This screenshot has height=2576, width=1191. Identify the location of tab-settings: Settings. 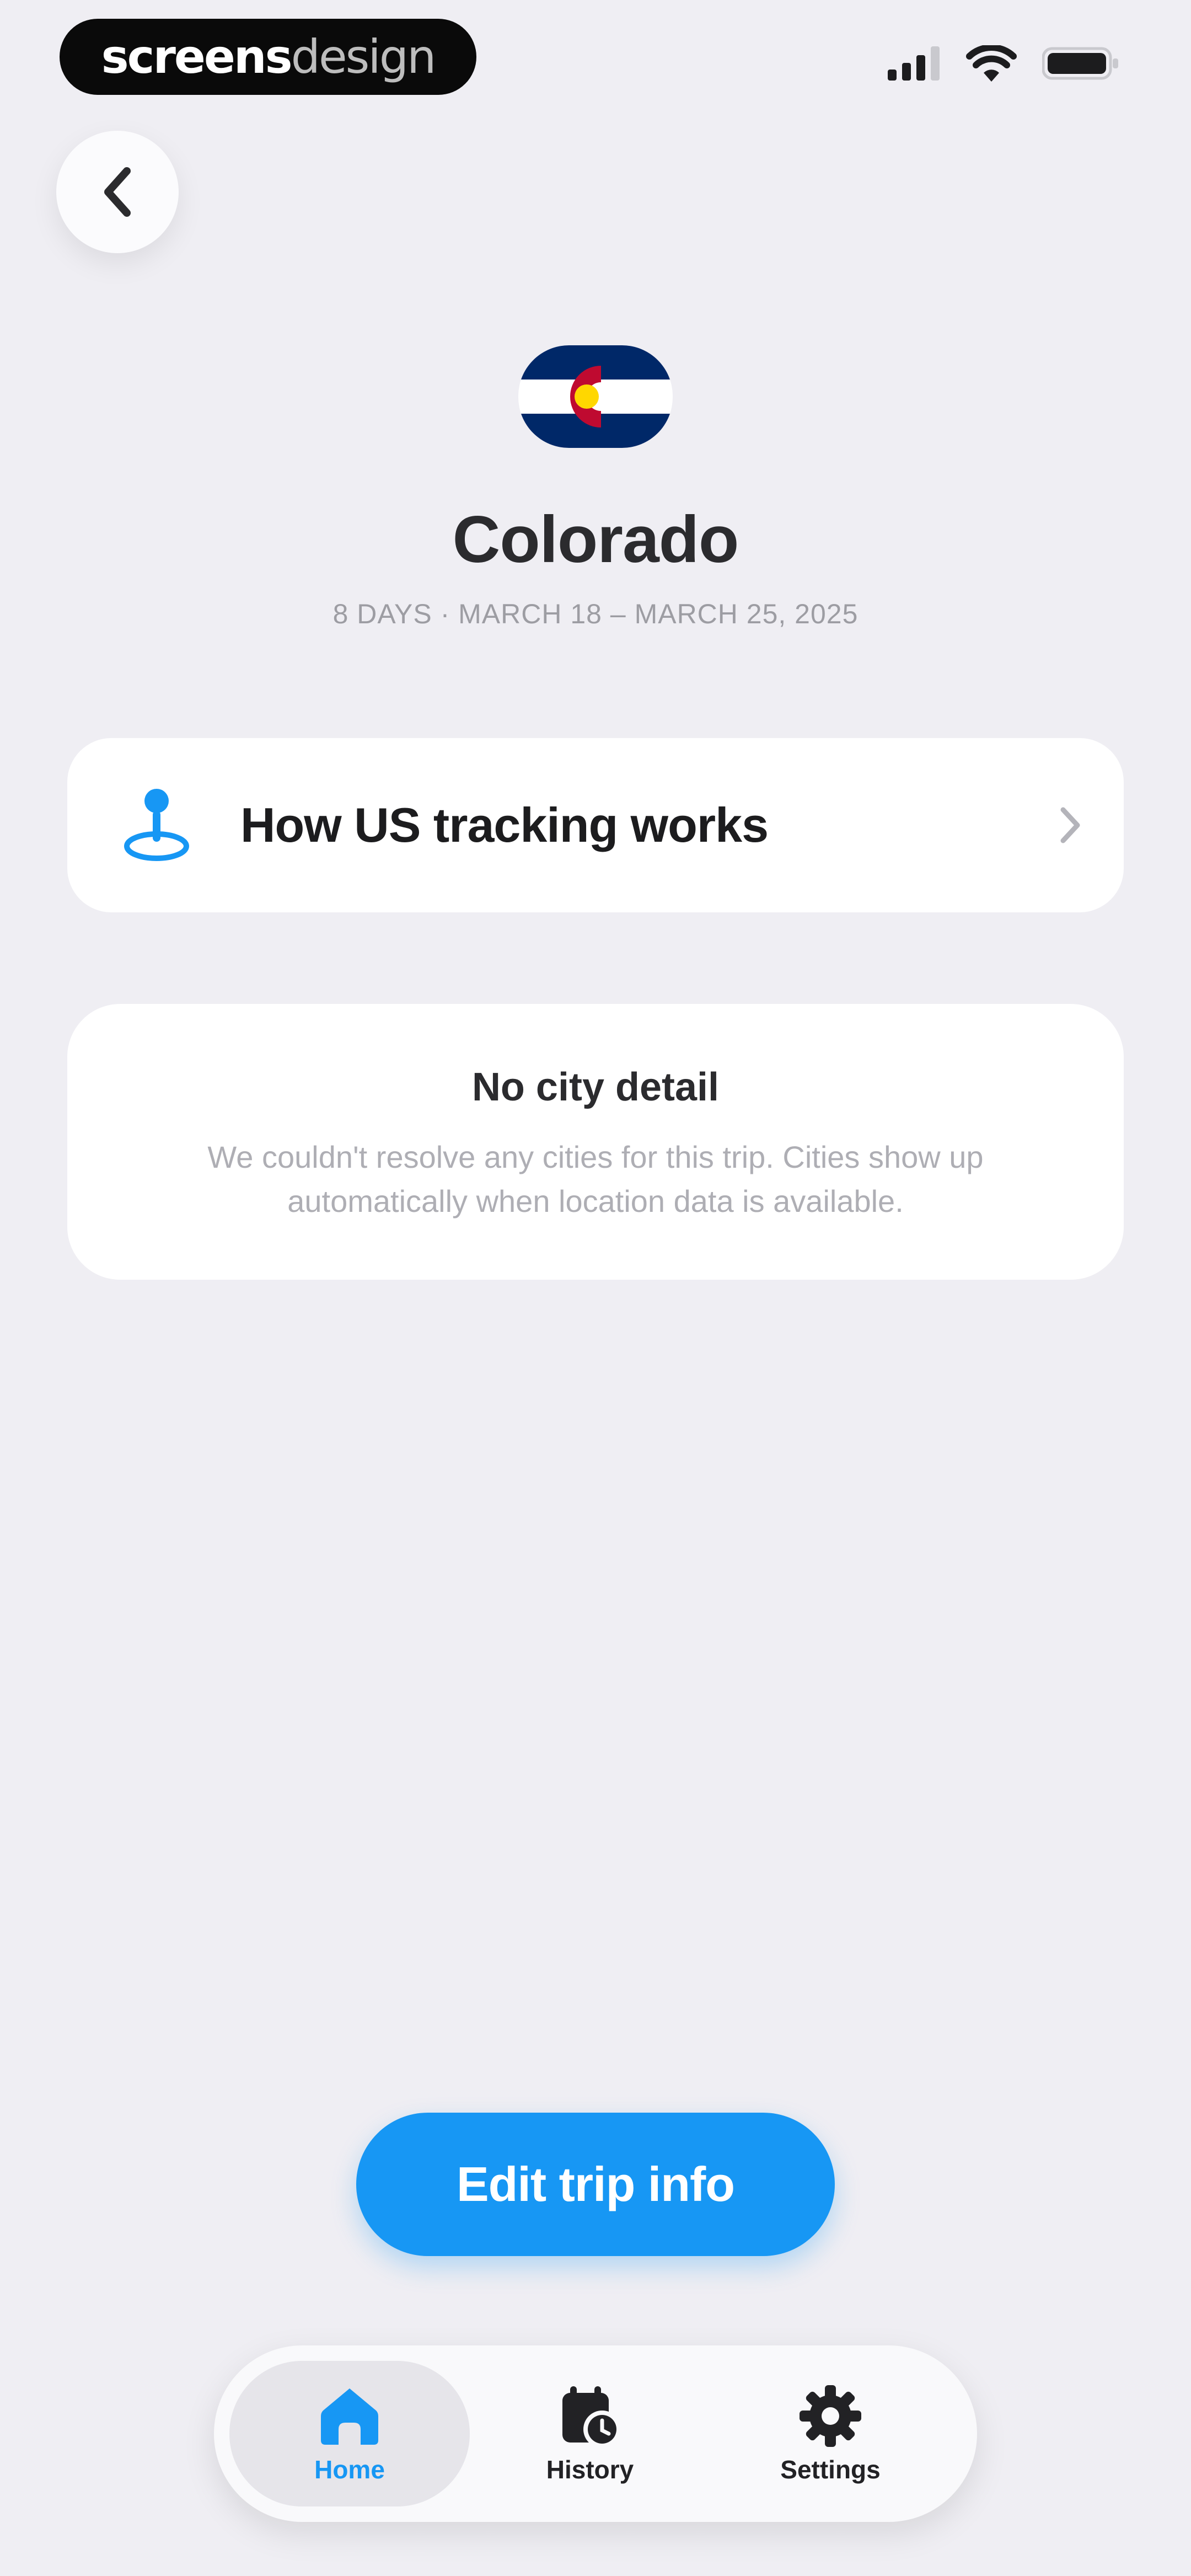
(830, 2433).